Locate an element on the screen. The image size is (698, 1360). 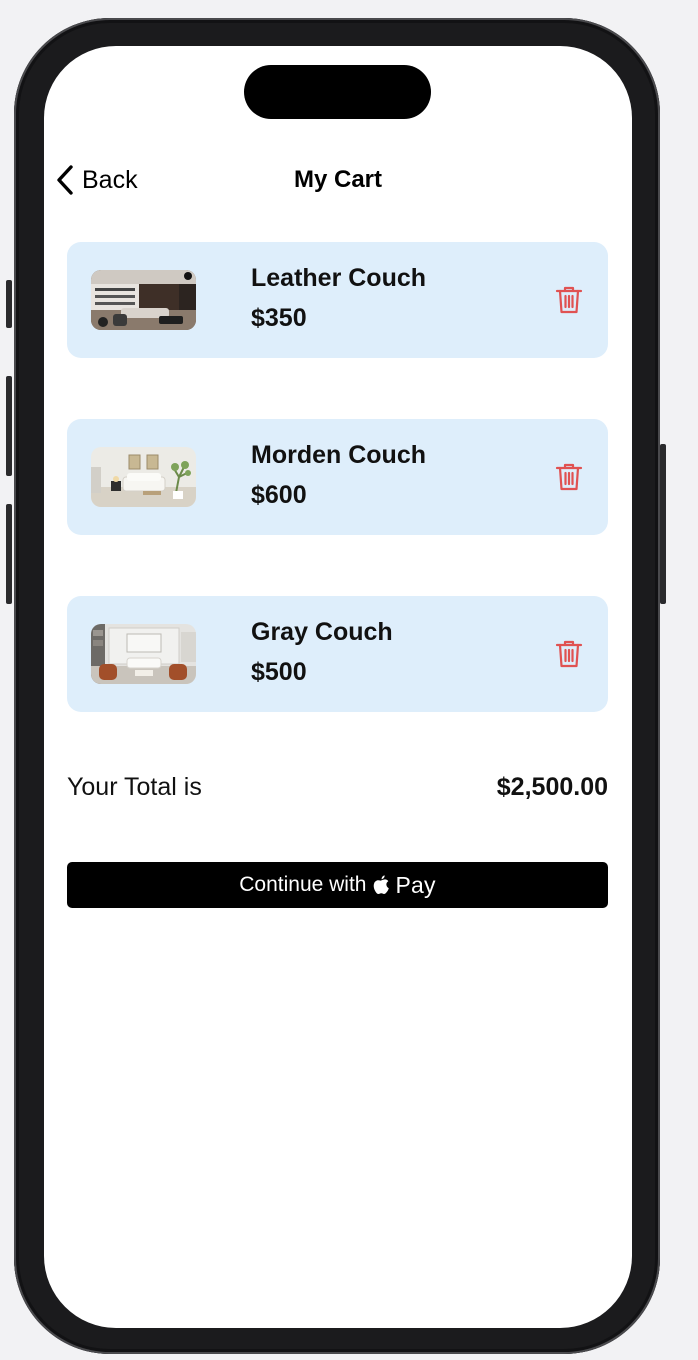
navigation-bar: Back My Cart is located at coordinates (338, 180).